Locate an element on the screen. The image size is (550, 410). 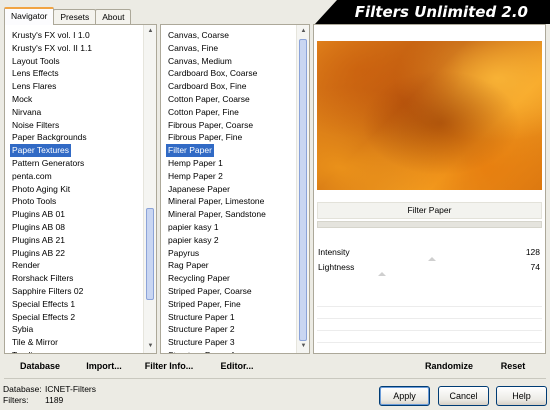
filter-item: Mineral Paper, Sandstone is located at coordinates (228, 214).